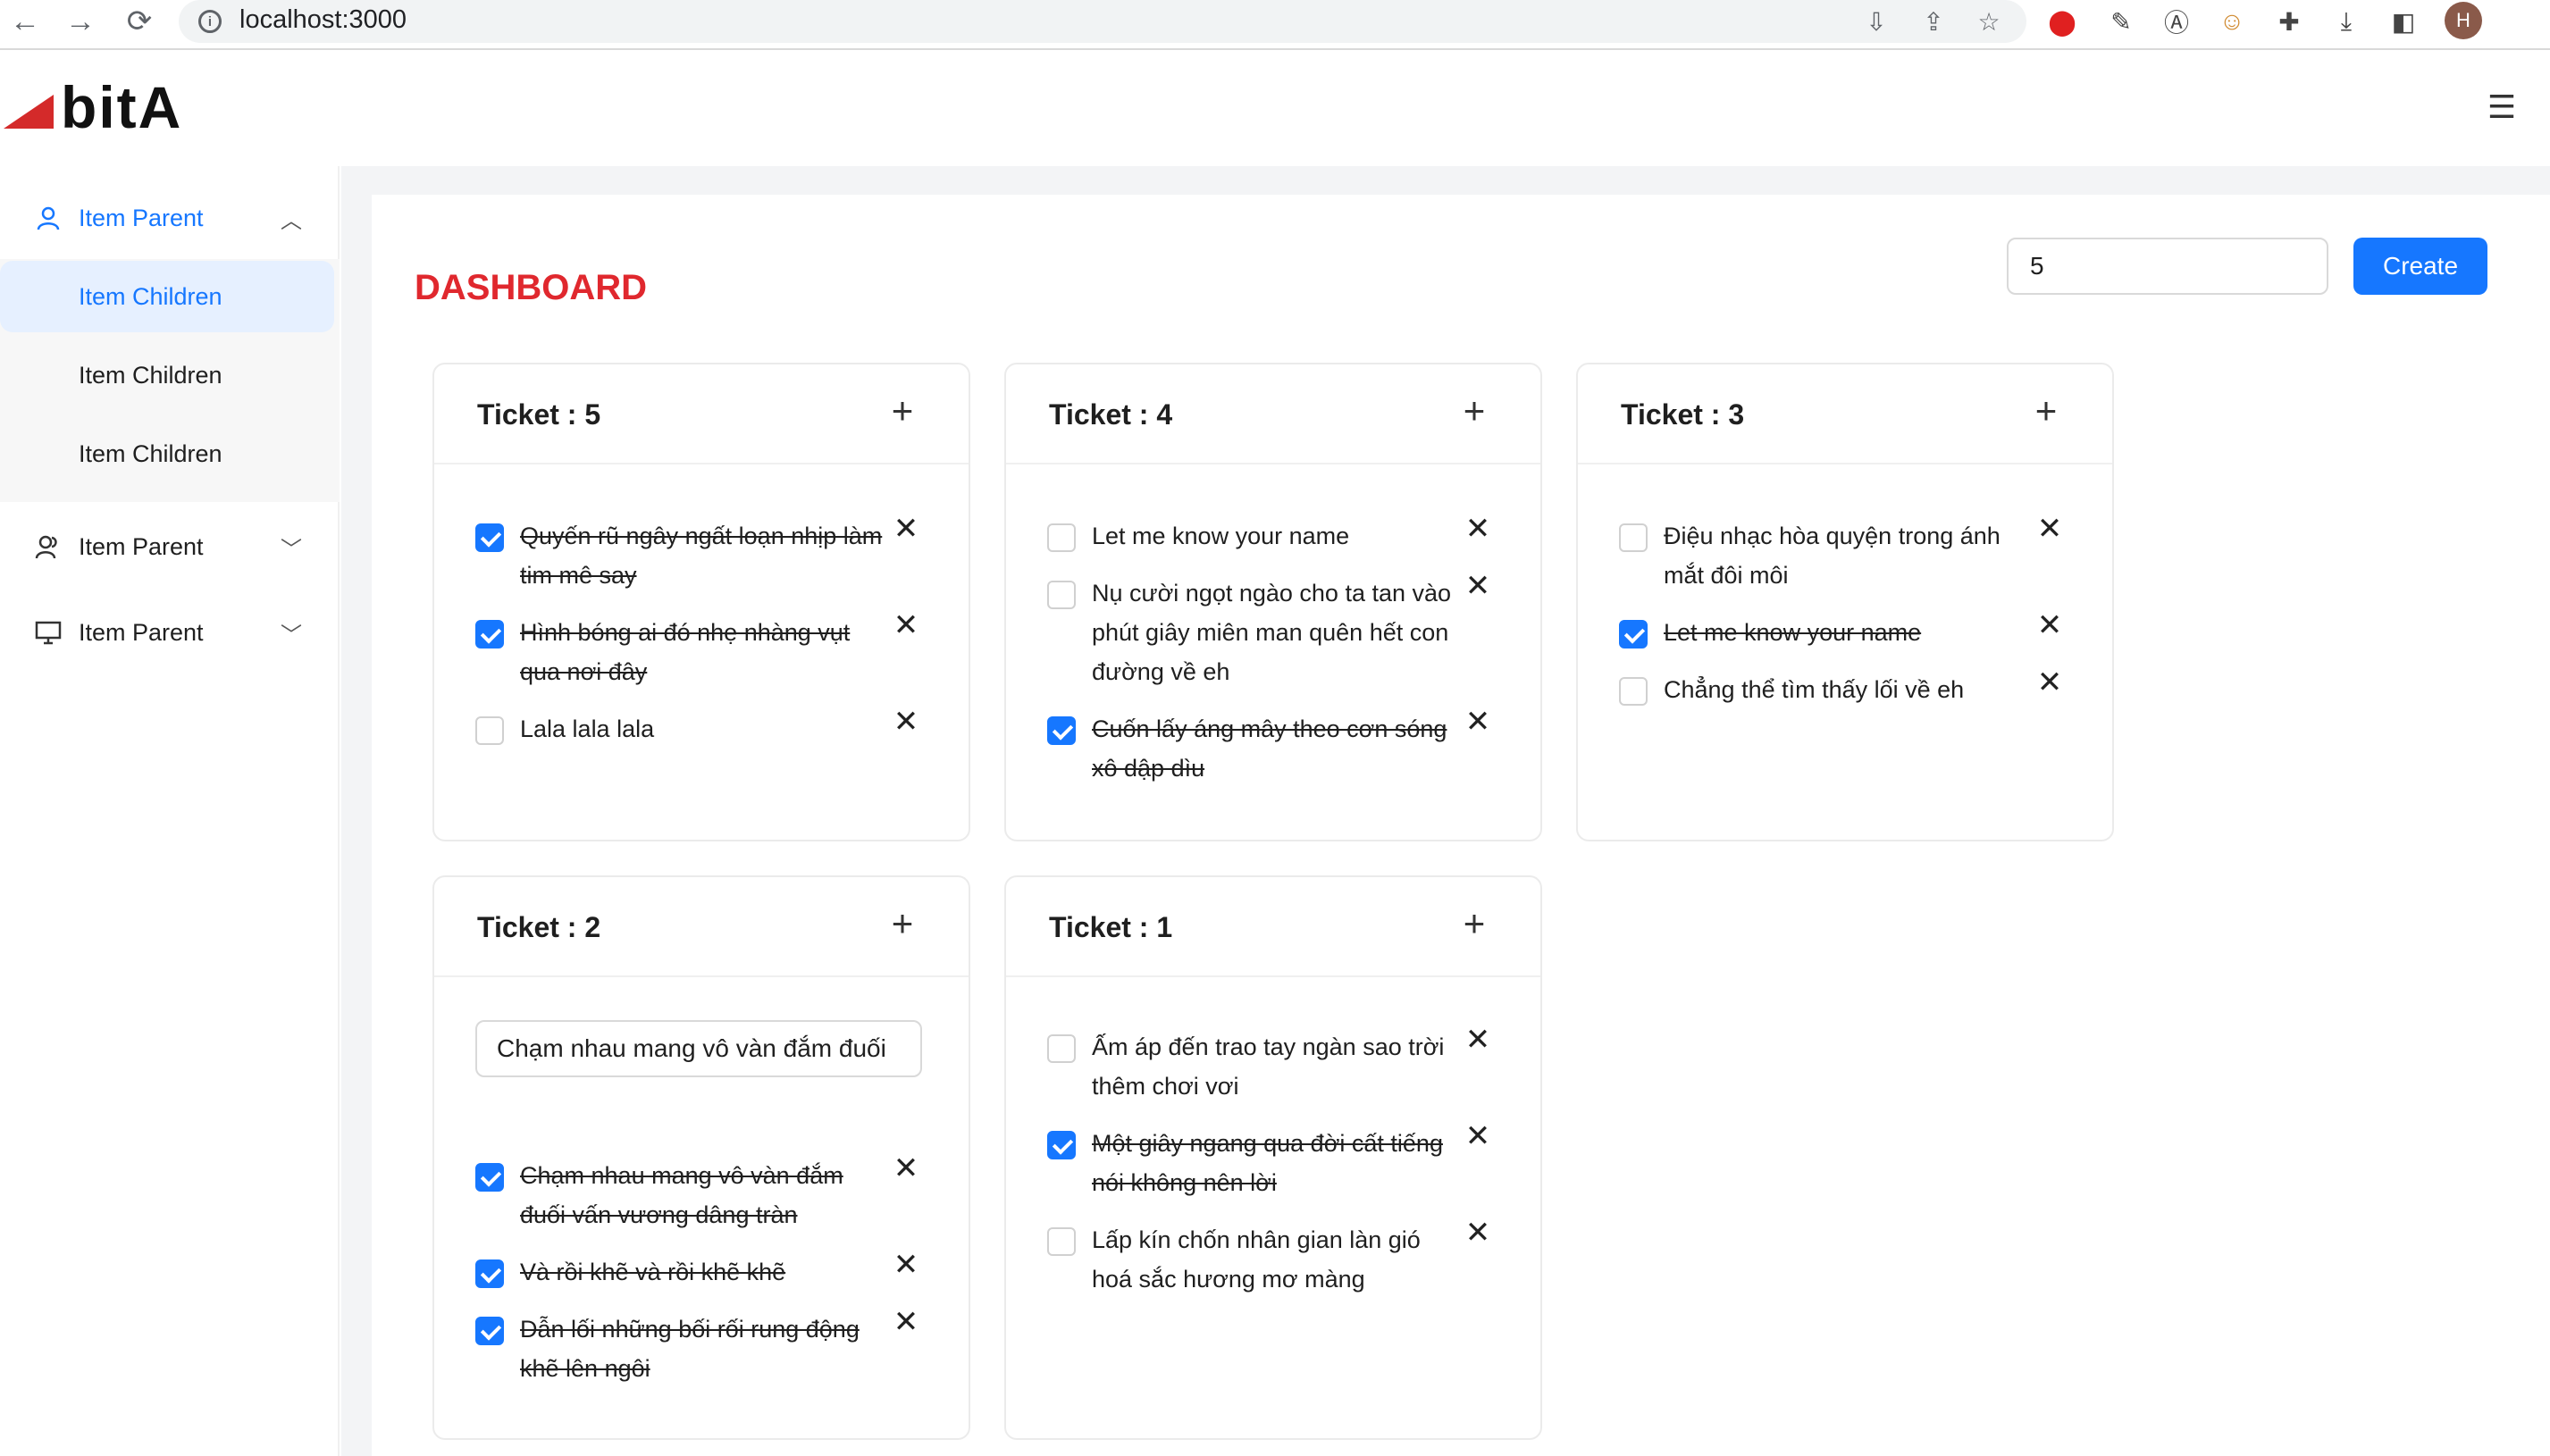 The image size is (2550, 1456). I want to click on menu-fold-icon: ☰, so click(2502, 106).